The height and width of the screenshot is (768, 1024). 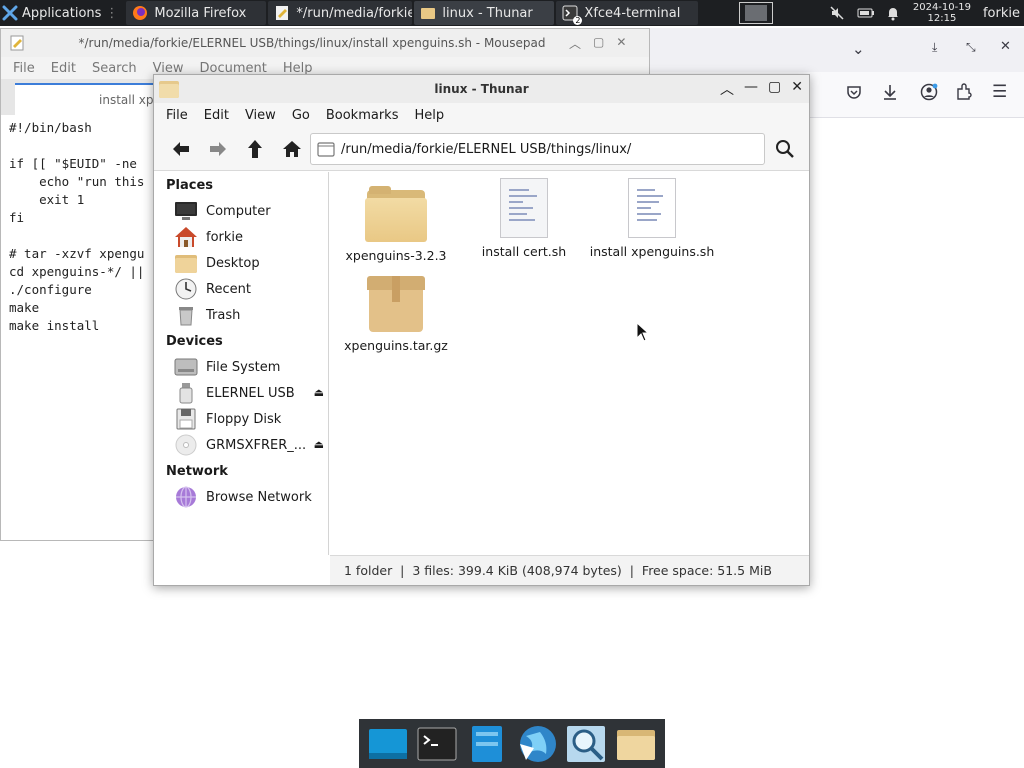 I want to click on file-name: xpenguins.tar.gz, so click(x=396, y=345).